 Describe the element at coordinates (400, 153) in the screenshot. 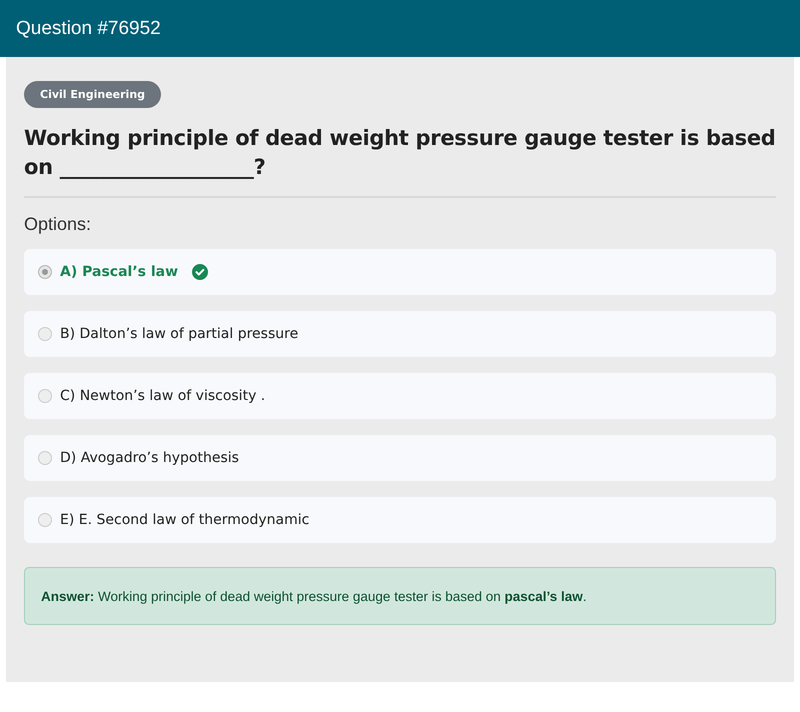

I see `question-text: Working principle of dead weight pressure gauge tester is based on ___________________?` at that location.